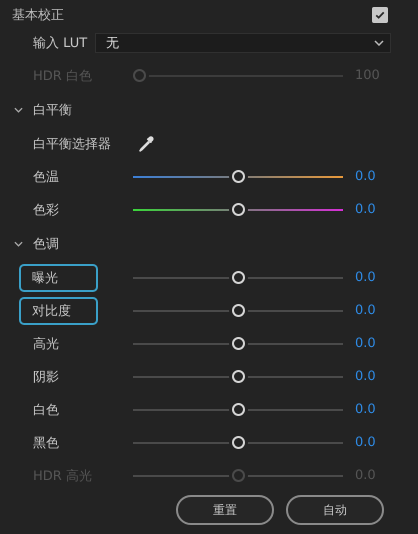 The height and width of the screenshot is (534, 418). Describe the element at coordinates (58, 310) in the screenshot. I see `slider-label: 对比度` at that location.